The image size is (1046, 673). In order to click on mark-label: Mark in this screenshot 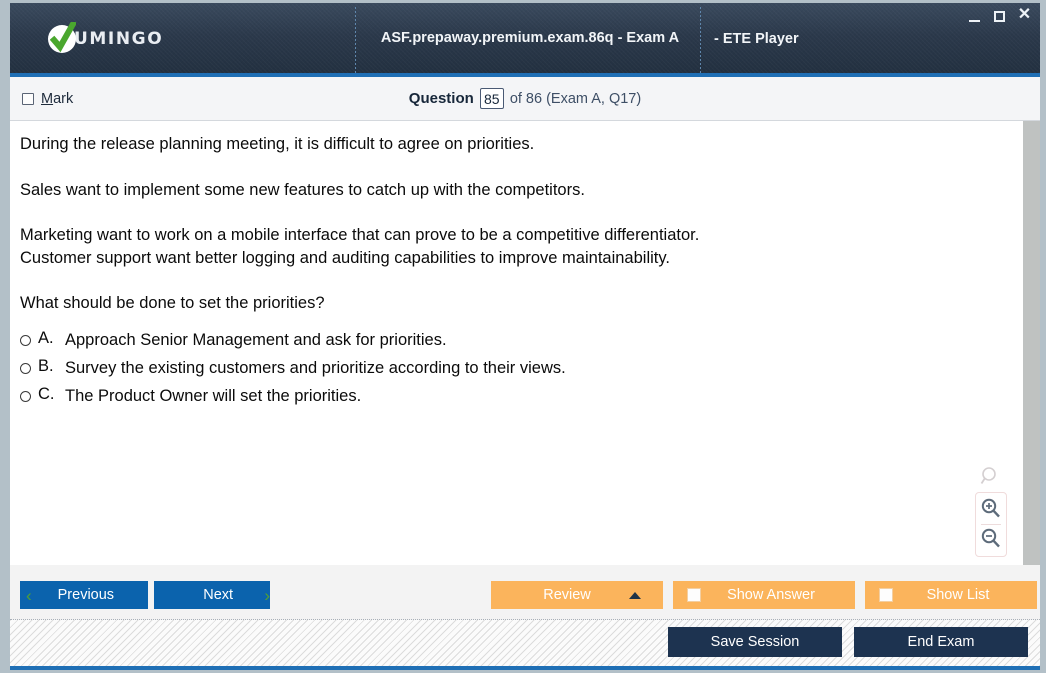, I will do `click(57, 98)`.